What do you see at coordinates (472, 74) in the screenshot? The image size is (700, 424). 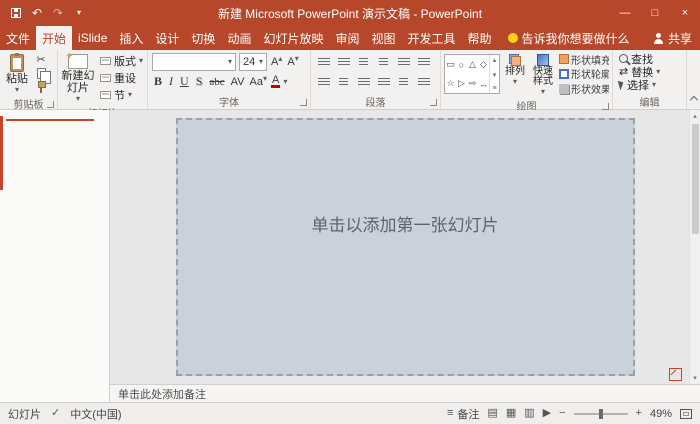 I see `shapes-gallery: ▭ ○ △ ◇ ☆ ▷ ⇨ ↔ ▴ ▾ ≡` at bounding box center [472, 74].